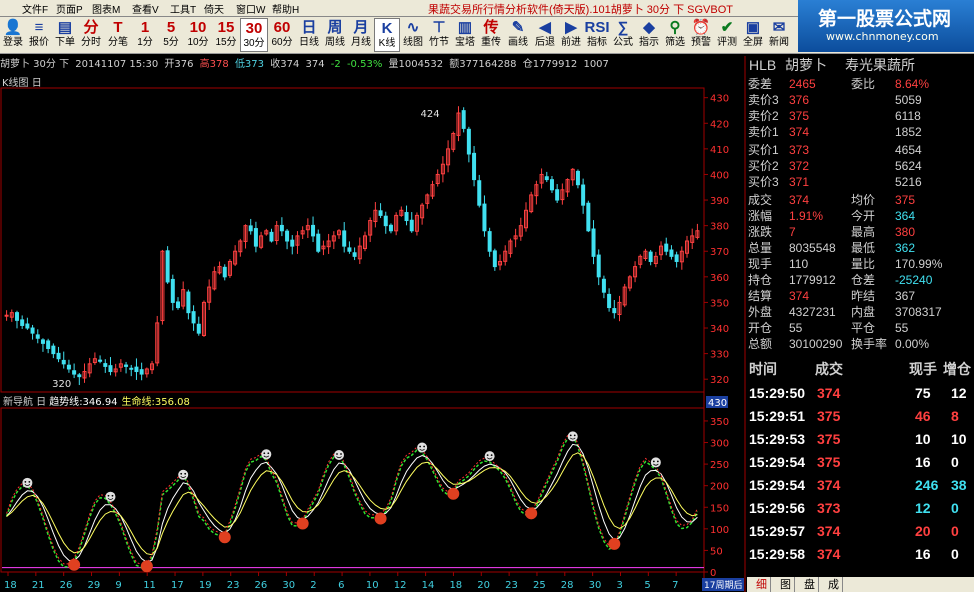  Describe the element at coordinates (719, 227) in the screenshot. I see `kline-ytick-label: 380` at that location.